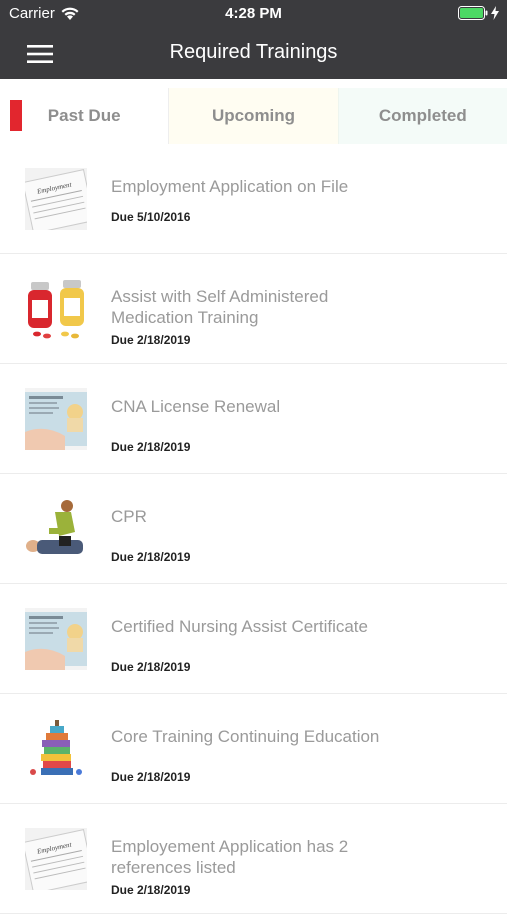  I want to click on list-item: CNA License Renewal Due 2/18/2019, so click(253, 419).